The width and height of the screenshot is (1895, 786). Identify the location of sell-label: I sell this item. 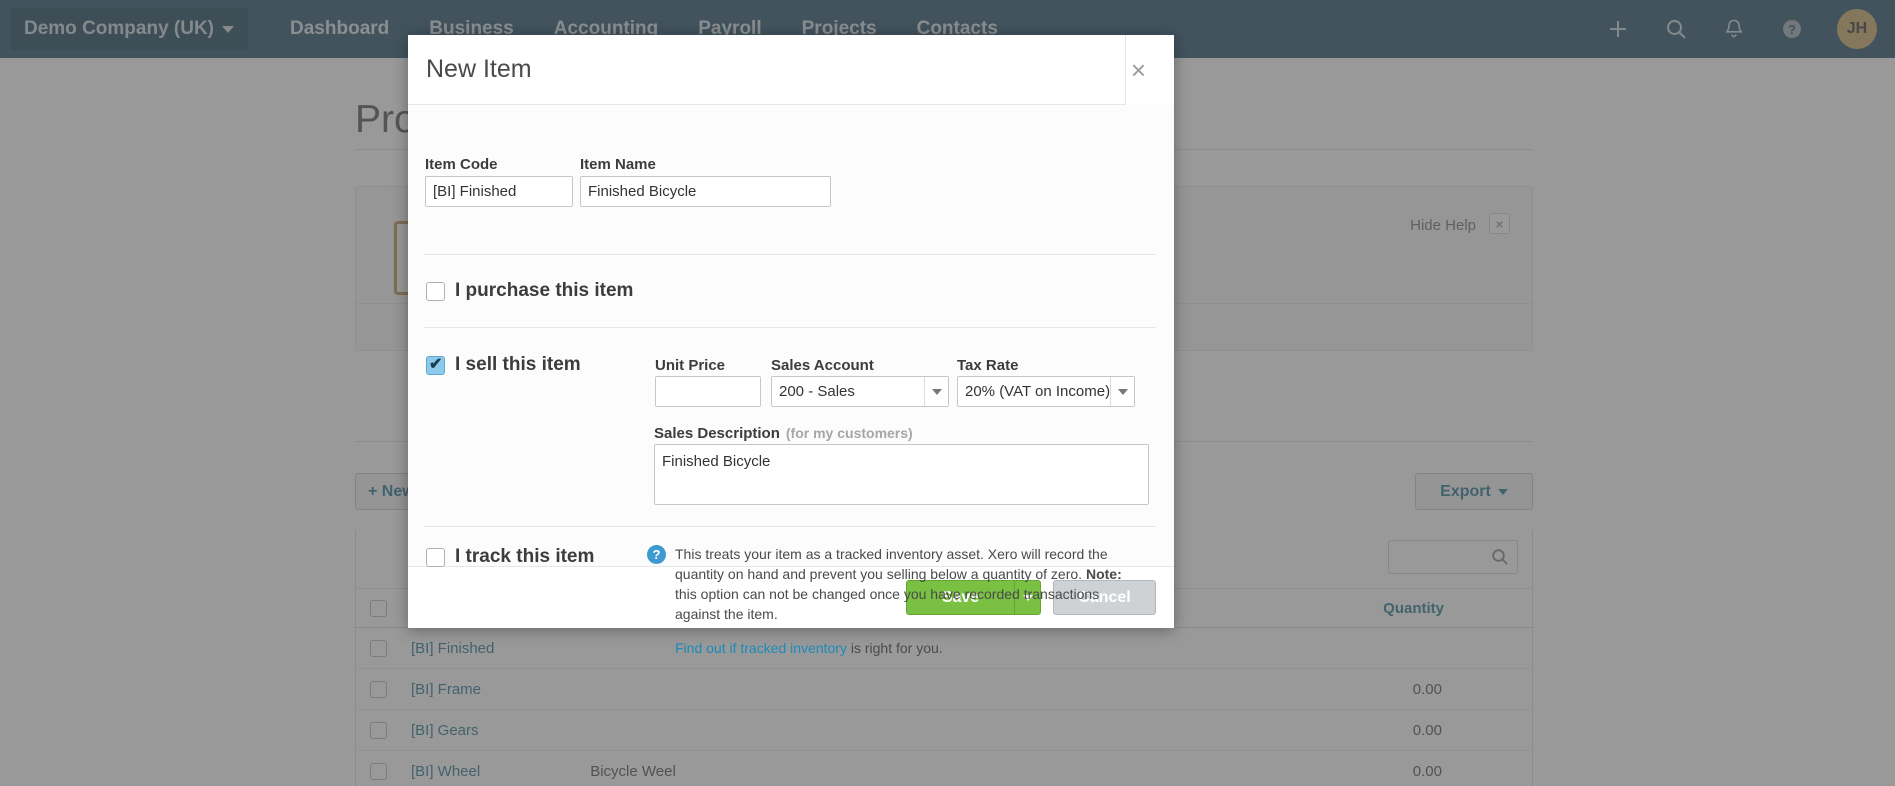
(518, 364).